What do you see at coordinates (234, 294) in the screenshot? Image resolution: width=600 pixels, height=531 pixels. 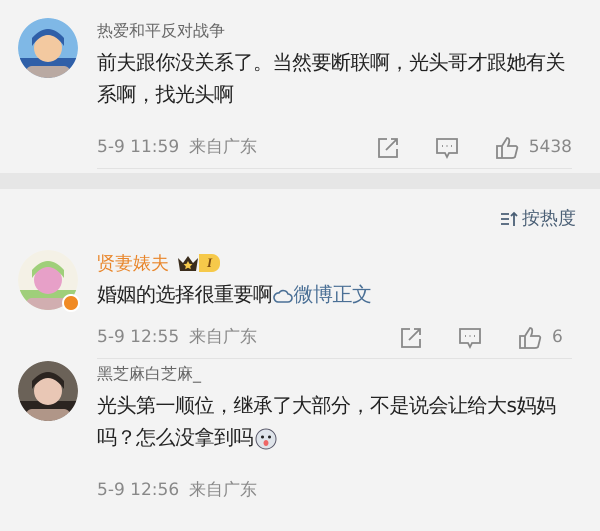 I see `comment-text: 婚姻的选择很重要啊 微博正文` at bounding box center [234, 294].